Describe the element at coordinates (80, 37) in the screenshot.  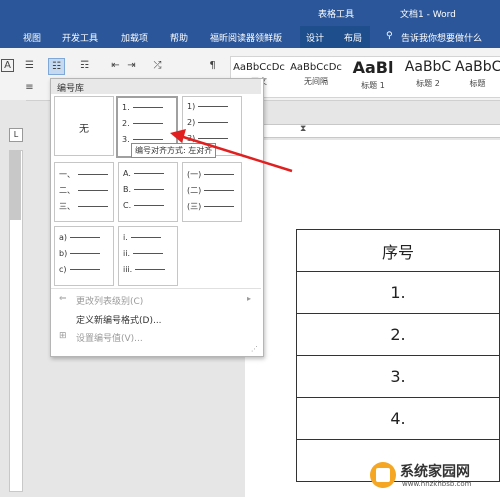
I see `tab-developer: 开发工具` at that location.